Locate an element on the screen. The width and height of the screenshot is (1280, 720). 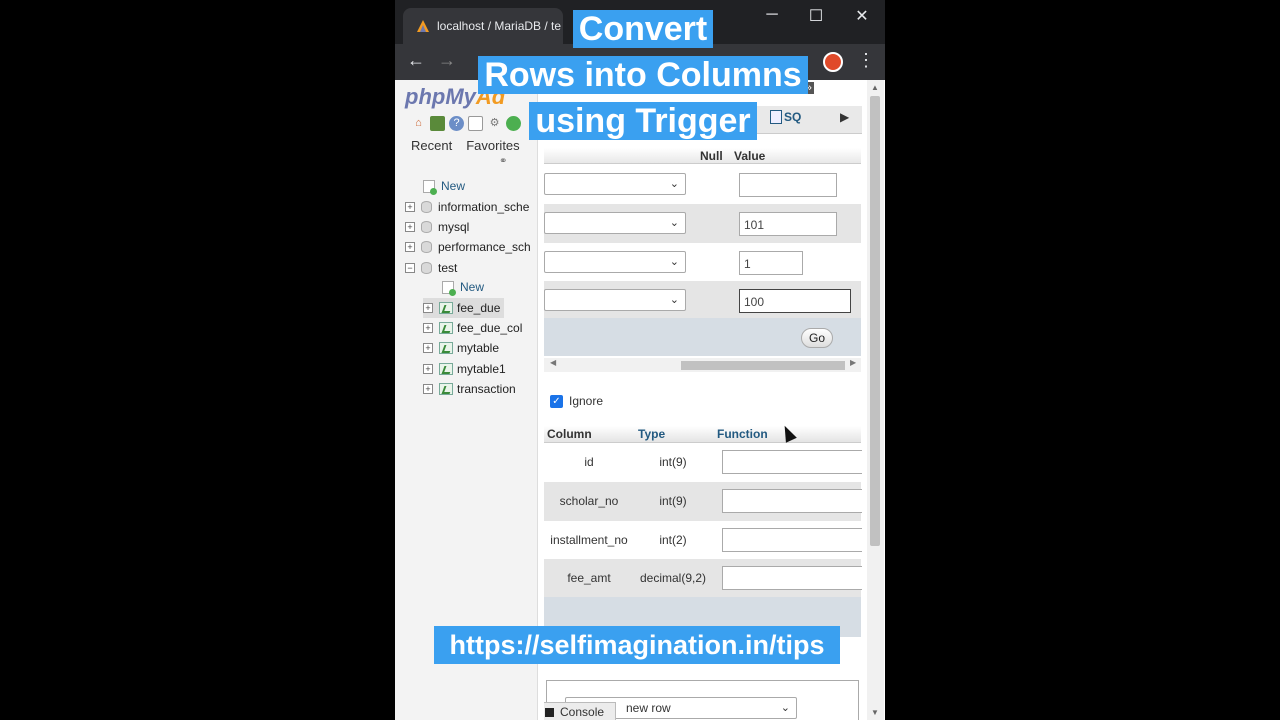
column-row-scholar-no: scholar_no int(9) is located at coordinates (703, 501).